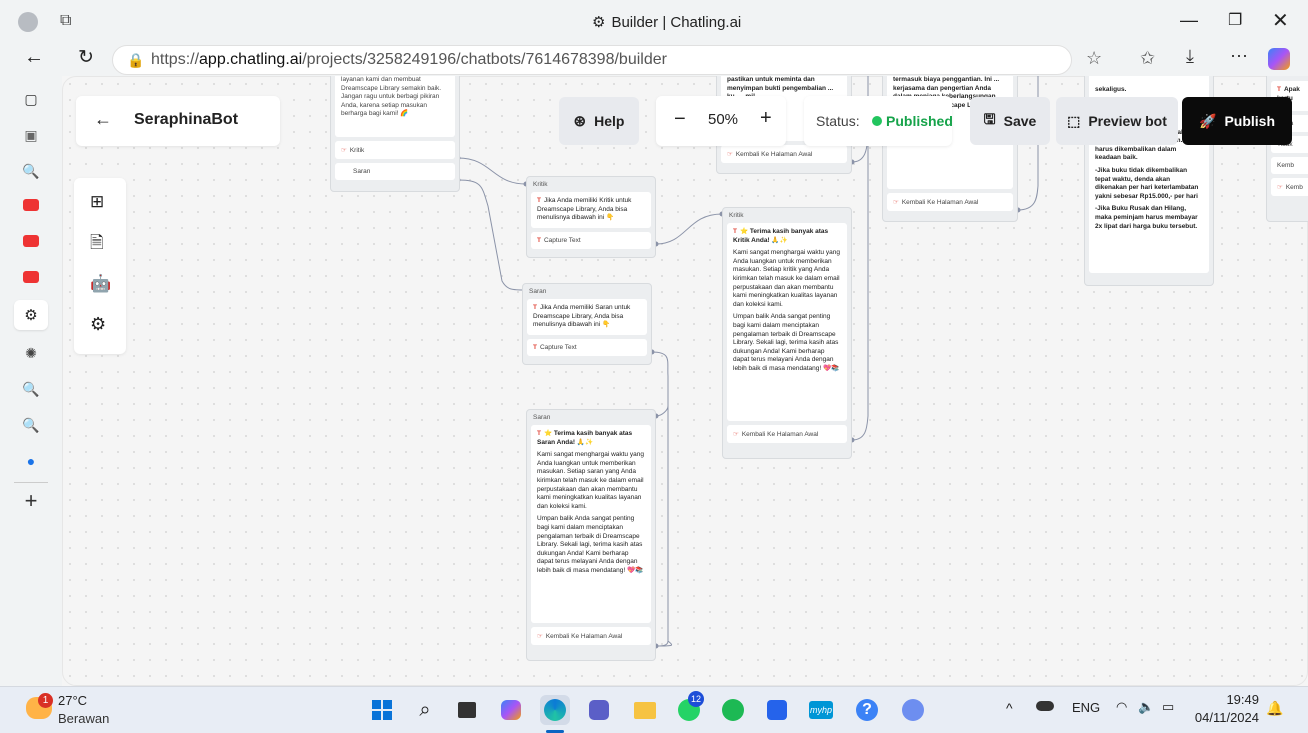 The image size is (1308, 733). Describe the element at coordinates (1117, 121) in the screenshot. I see `preview-bot-button: ⬚ Preview bot` at that location.